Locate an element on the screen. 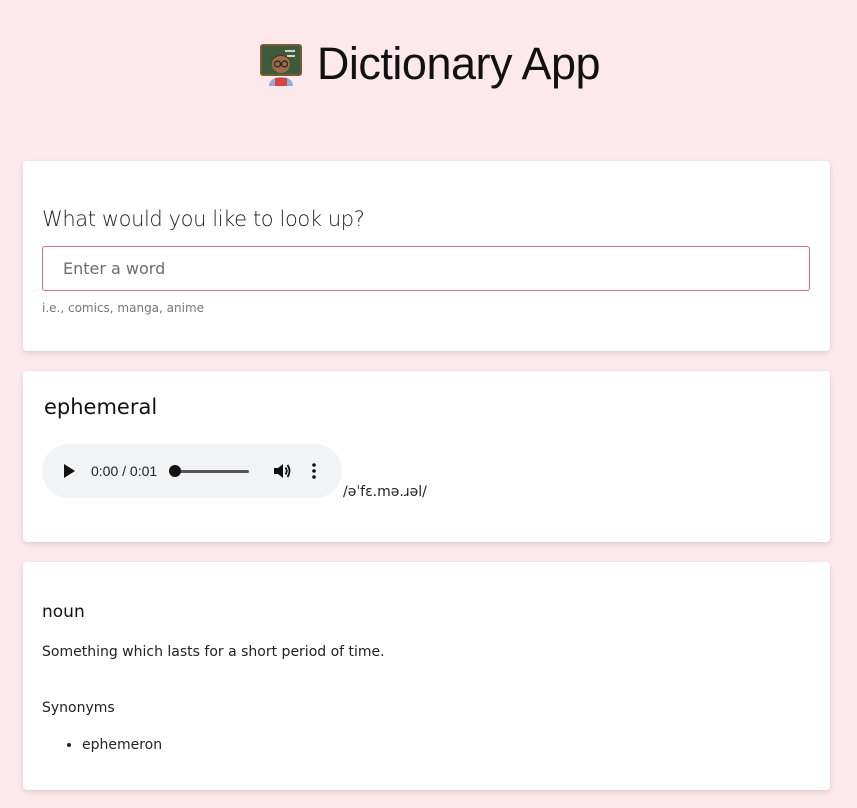  header: Dictionary App is located at coordinates (428, 65).